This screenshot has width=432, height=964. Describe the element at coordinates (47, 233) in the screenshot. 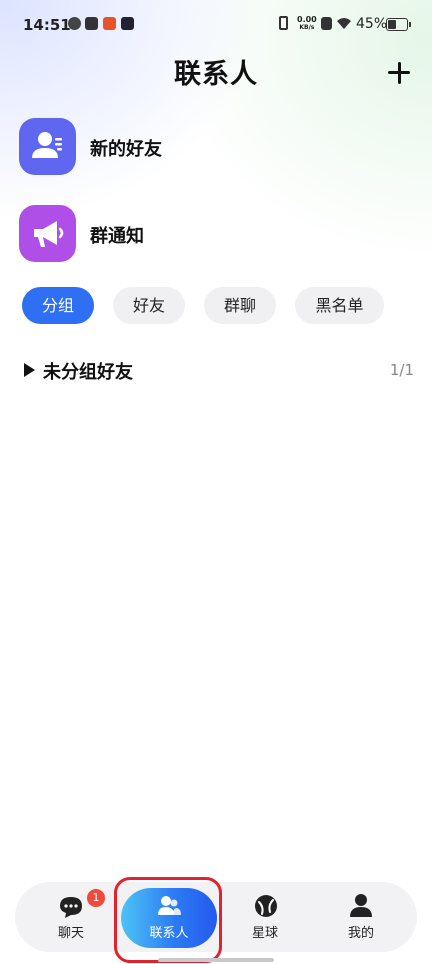

I see `megaphone-icon` at that location.